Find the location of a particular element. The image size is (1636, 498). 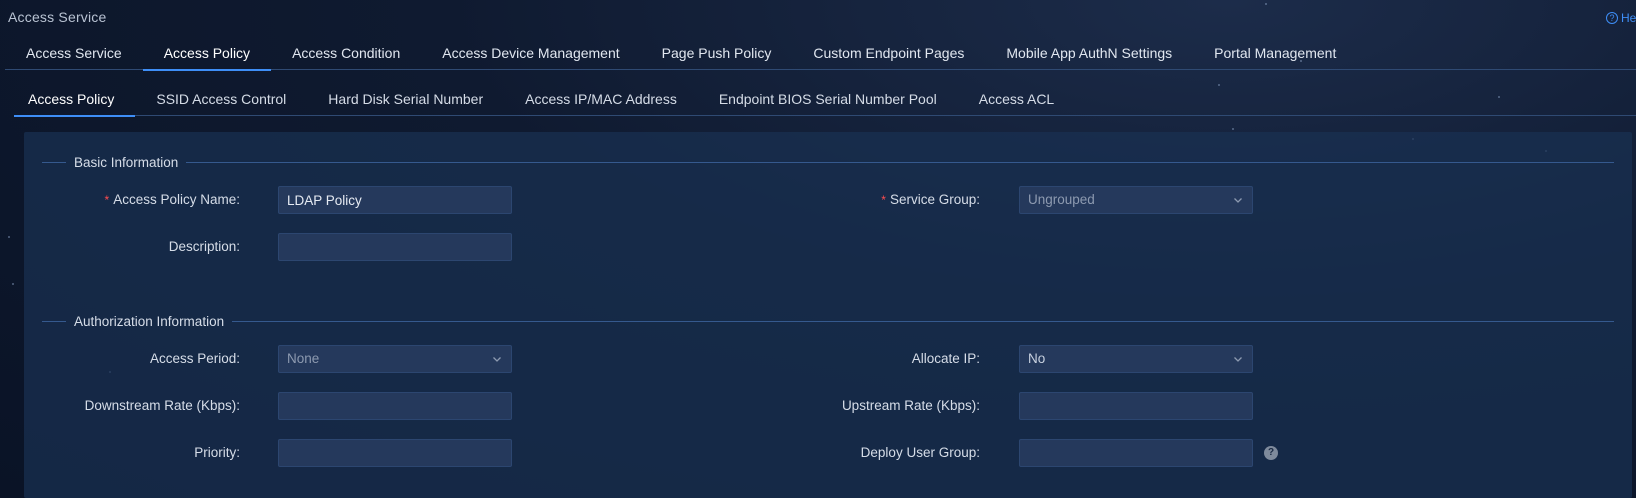

allocate-ip-select: No is located at coordinates (1136, 359).